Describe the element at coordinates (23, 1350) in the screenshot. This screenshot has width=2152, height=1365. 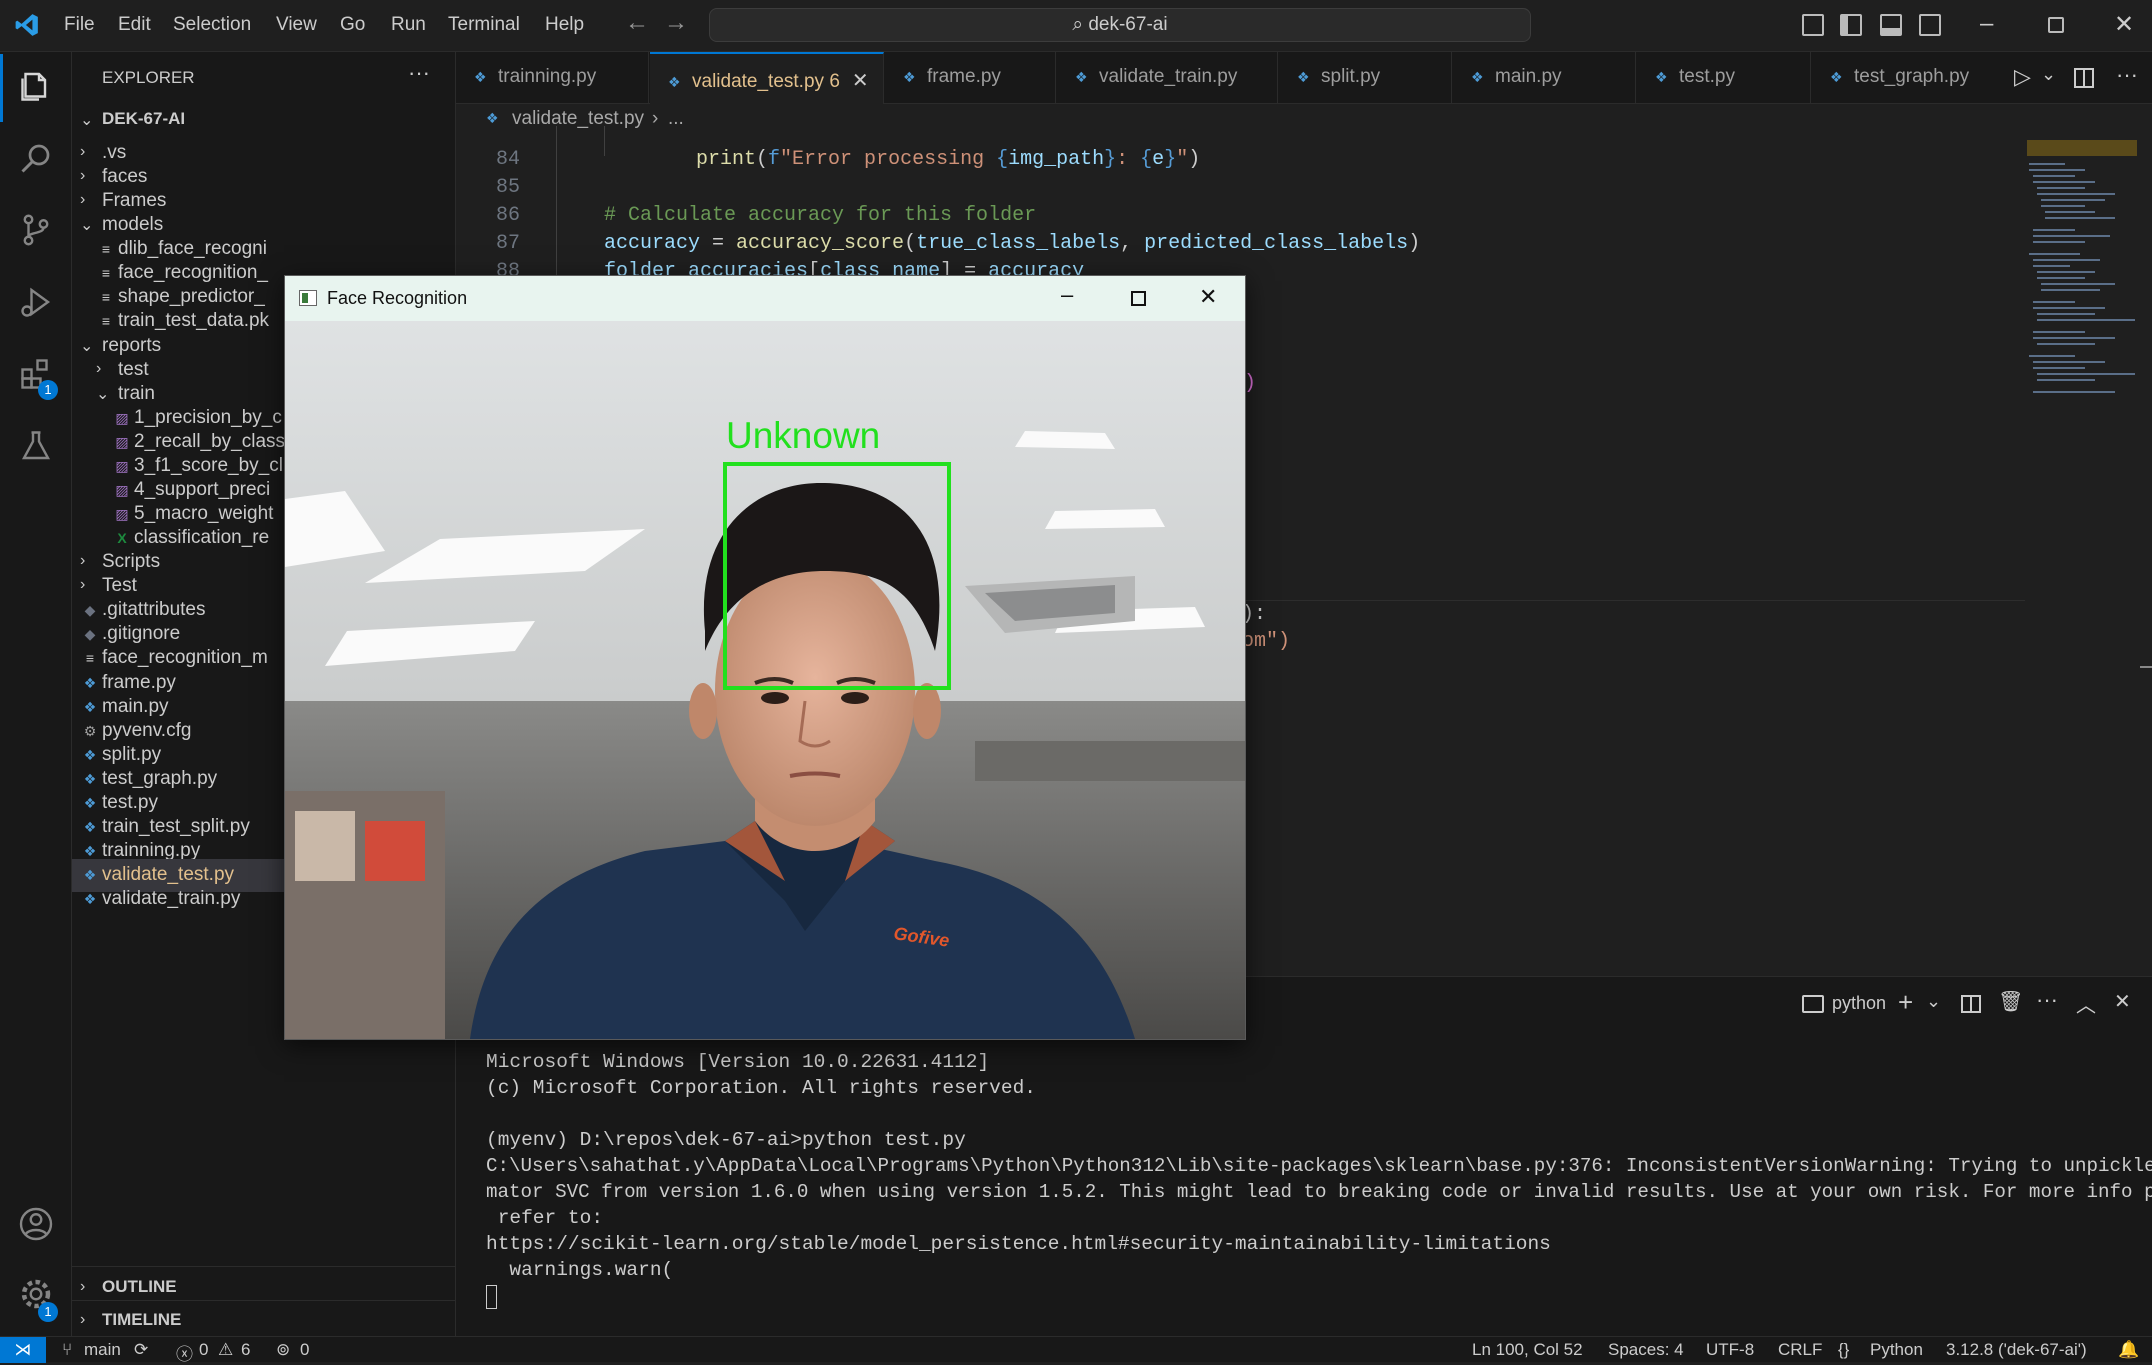
I see `remote-indicator-icon: ⋊` at that location.